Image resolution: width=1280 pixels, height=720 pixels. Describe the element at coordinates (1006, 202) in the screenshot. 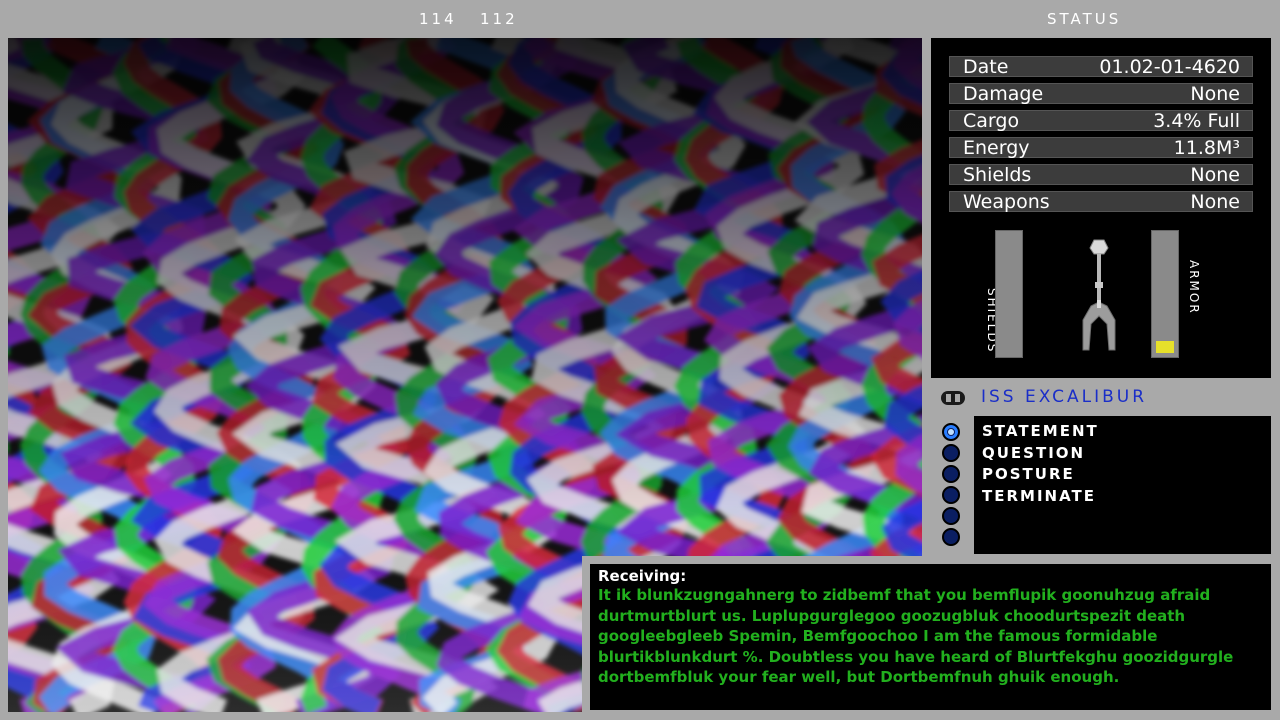

I see `status-label: Weapons` at that location.